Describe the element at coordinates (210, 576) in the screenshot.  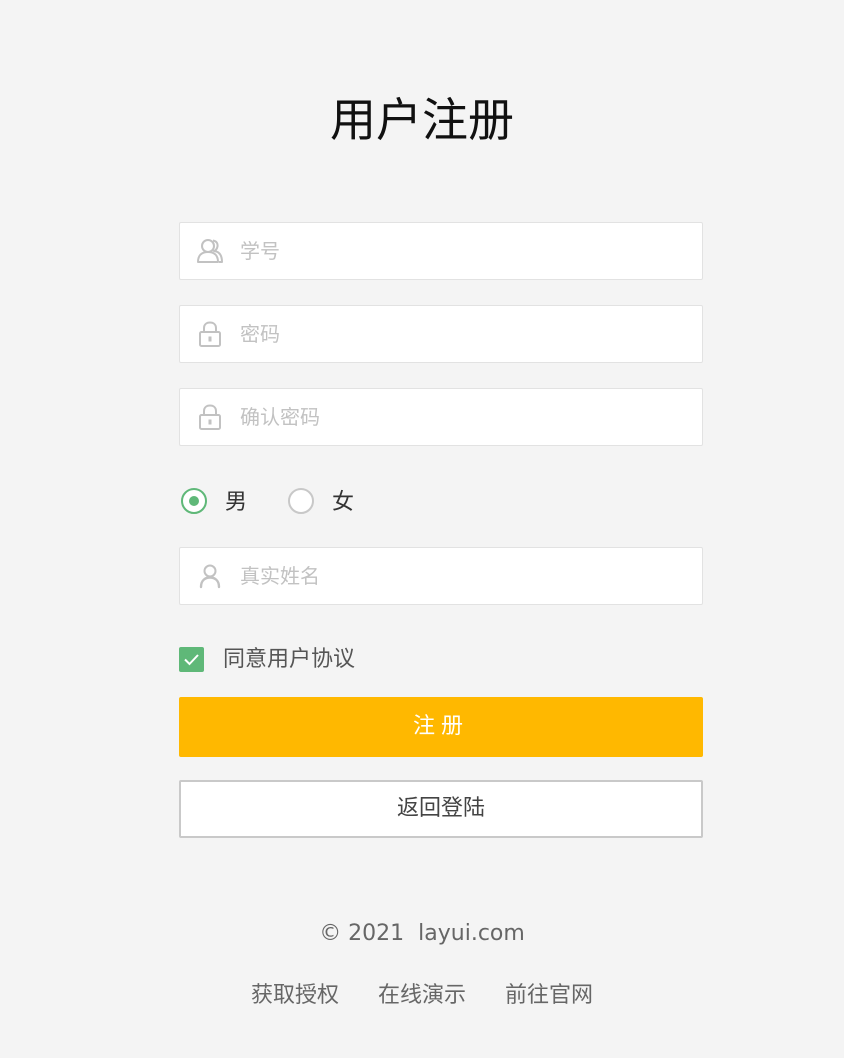
I see `person-icon` at that location.